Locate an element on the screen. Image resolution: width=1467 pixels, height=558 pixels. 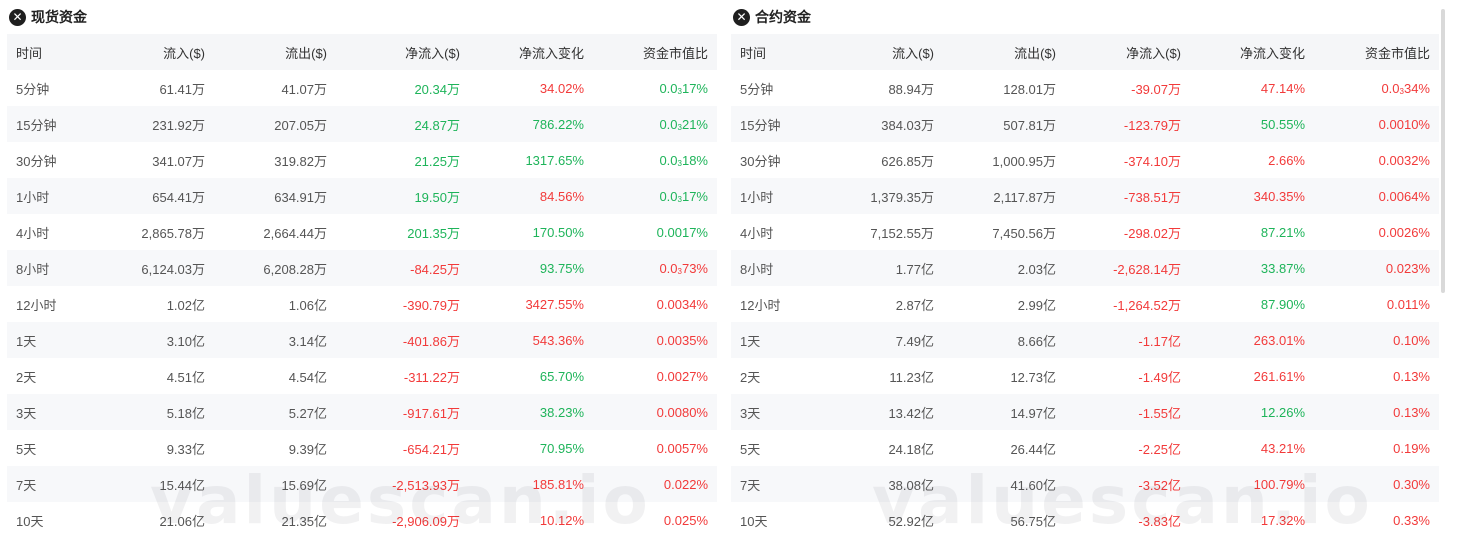
table-row: 10天 52.92亿 56.75亿 -3.83亿 17.32% 0.33% is located at coordinates (1085, 520).